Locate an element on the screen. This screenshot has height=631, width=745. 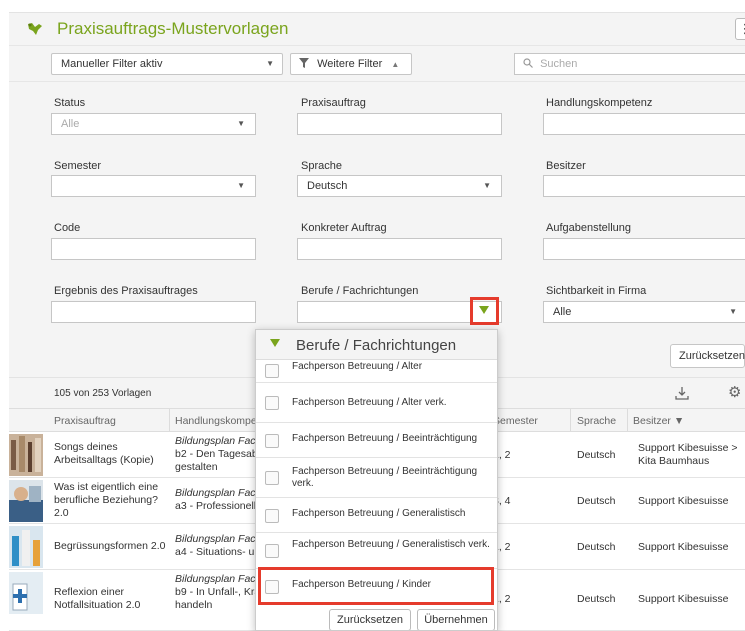
dropdown-title: Berufe / Fachrichtungen is located at coordinates (376, 345).